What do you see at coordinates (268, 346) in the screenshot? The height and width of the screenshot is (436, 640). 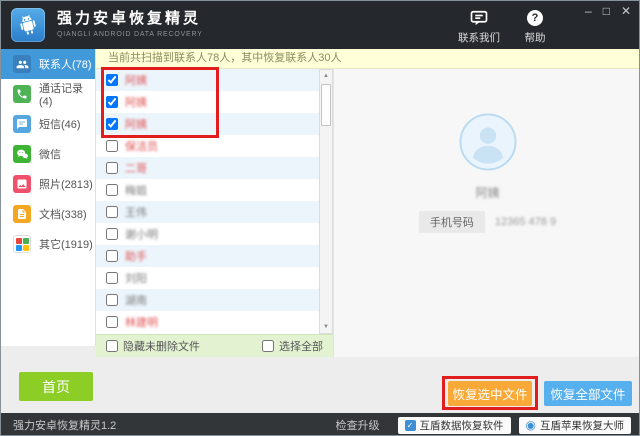 I see `select-all-input` at bounding box center [268, 346].